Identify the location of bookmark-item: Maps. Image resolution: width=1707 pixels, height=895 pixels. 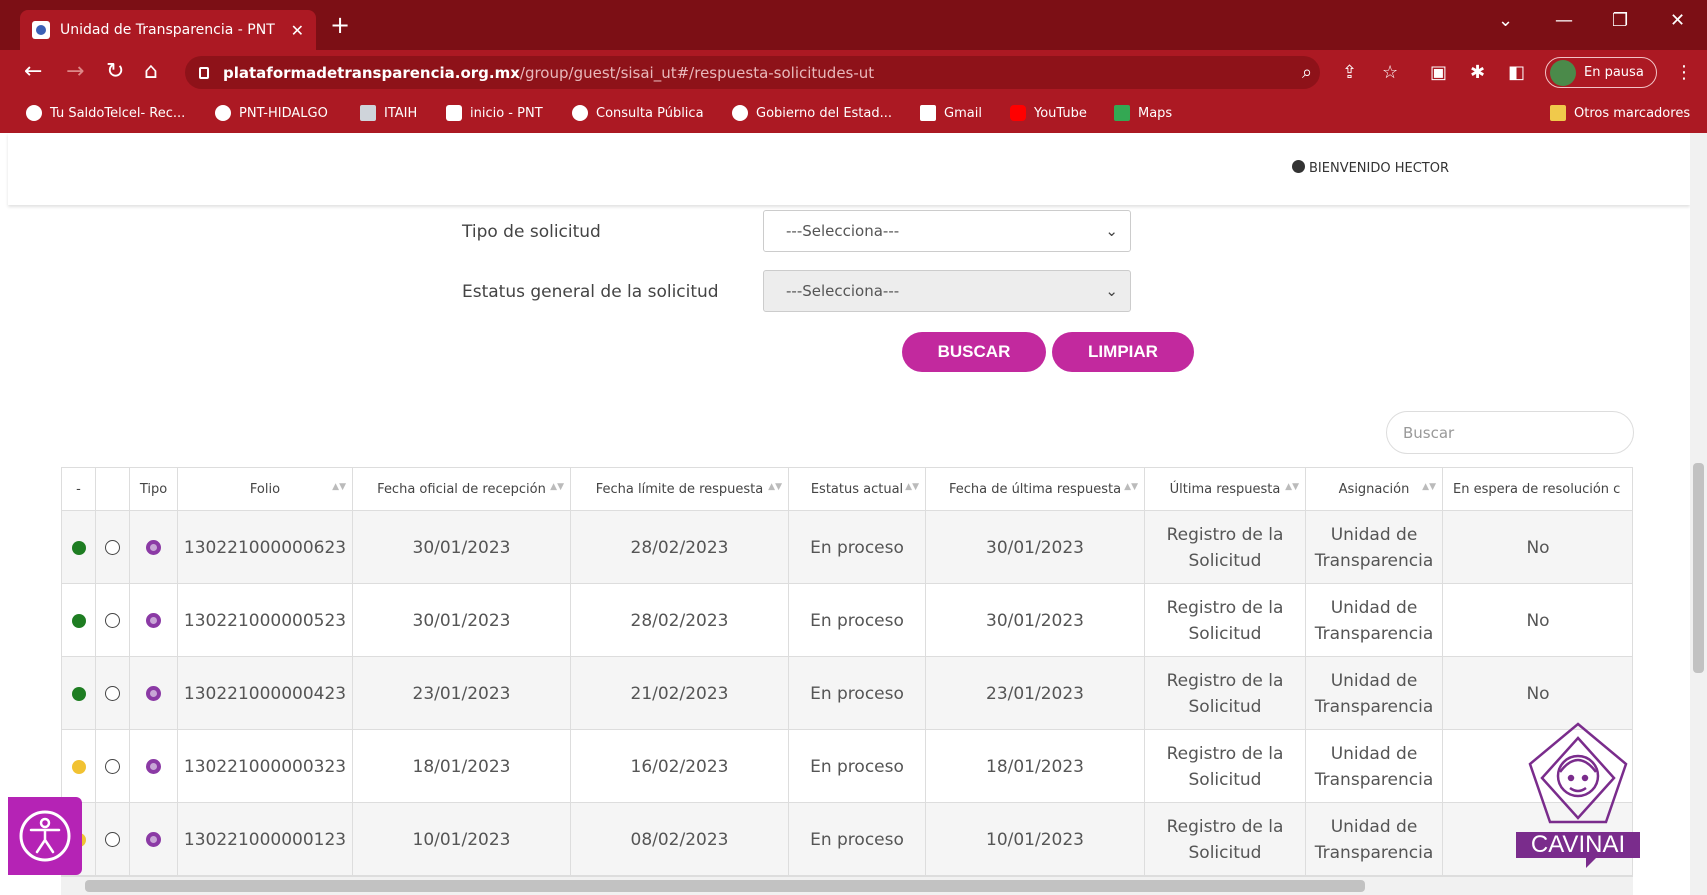
(1143, 113).